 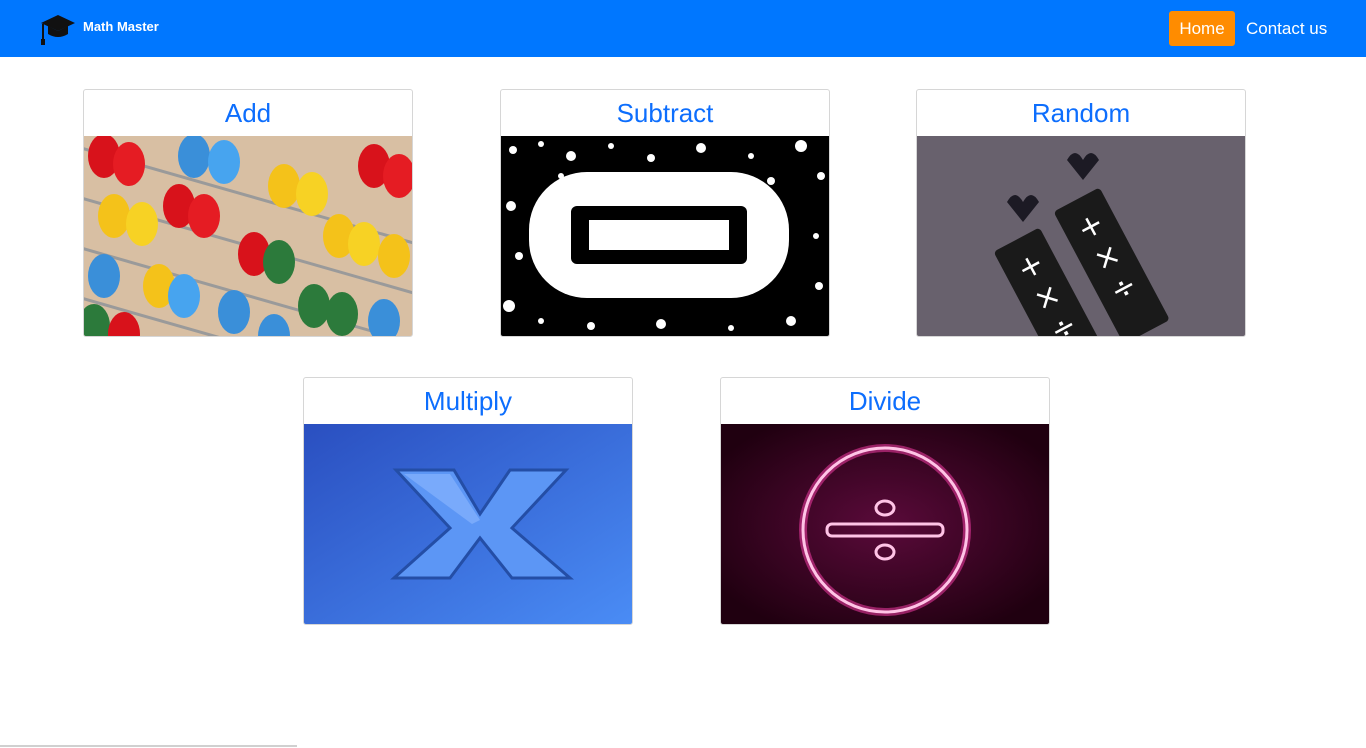 I want to click on navbar: Math Master Home Contact us, so click(x=683, y=28).